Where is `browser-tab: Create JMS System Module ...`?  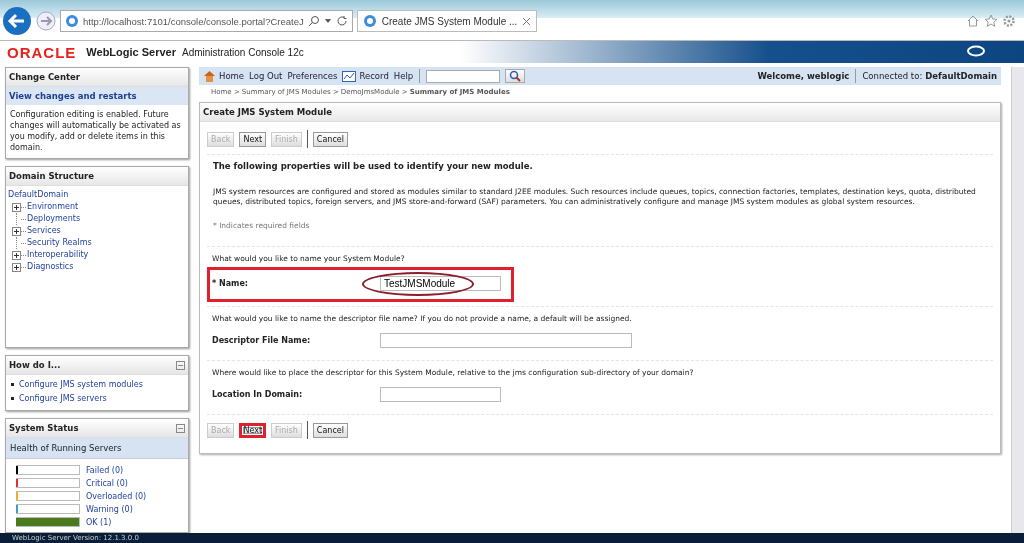 browser-tab: Create JMS System Module ... is located at coordinates (447, 21).